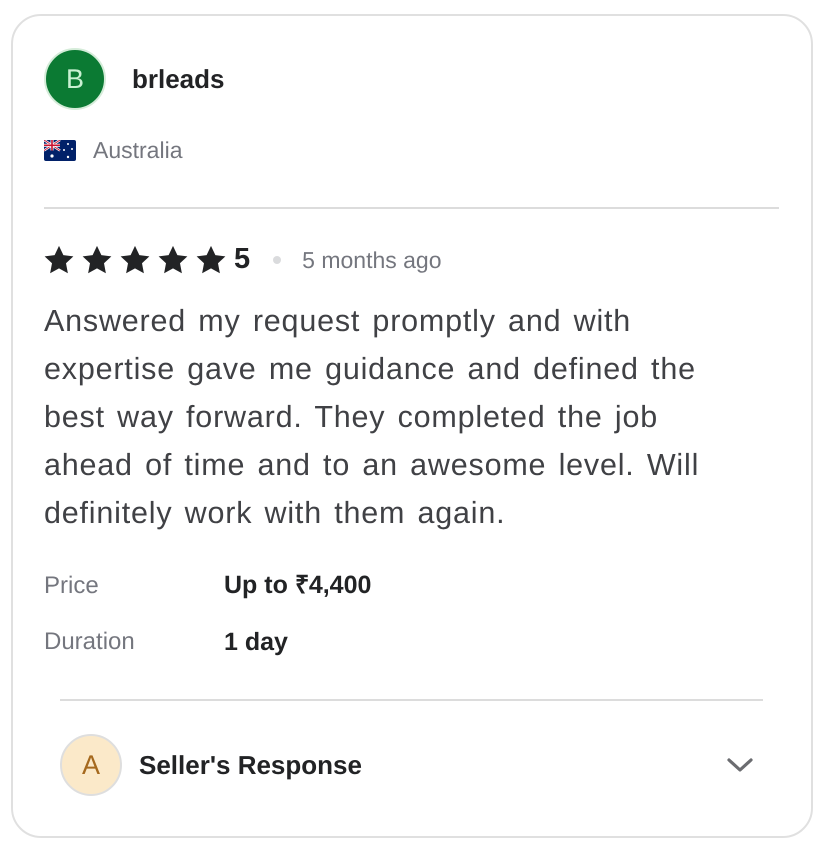  Describe the element at coordinates (277, 260) in the screenshot. I see `separator-dot-icon` at that location.